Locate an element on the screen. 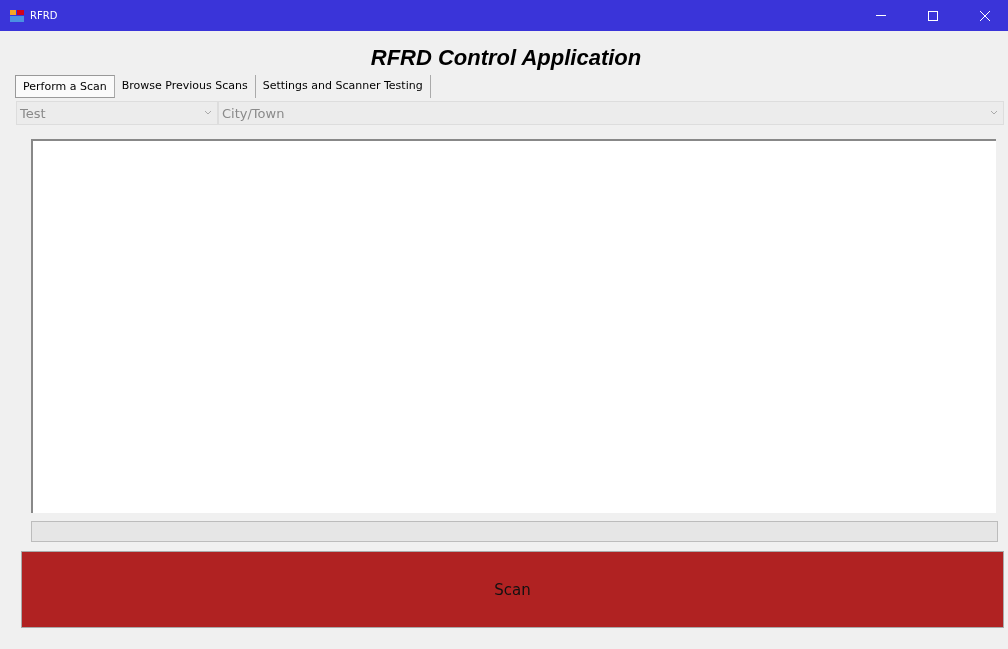 This screenshot has width=1008, height=649. close-icon is located at coordinates (985, 15).